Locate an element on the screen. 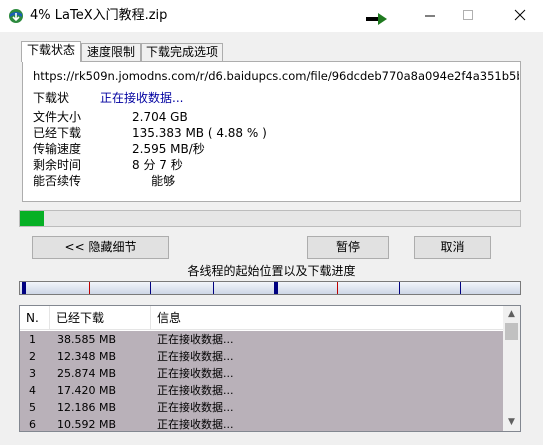 The height and width of the screenshot is (445, 543). downloaded-value: 135.383 MB ( 4.88 % ) is located at coordinates (199, 133).